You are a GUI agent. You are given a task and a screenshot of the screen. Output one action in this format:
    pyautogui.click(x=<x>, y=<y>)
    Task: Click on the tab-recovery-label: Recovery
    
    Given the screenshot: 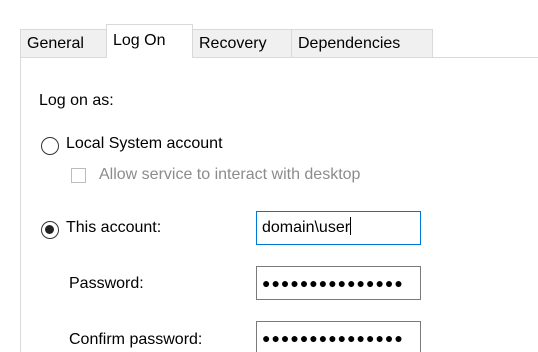 What is the action you would take?
    pyautogui.click(x=233, y=43)
    